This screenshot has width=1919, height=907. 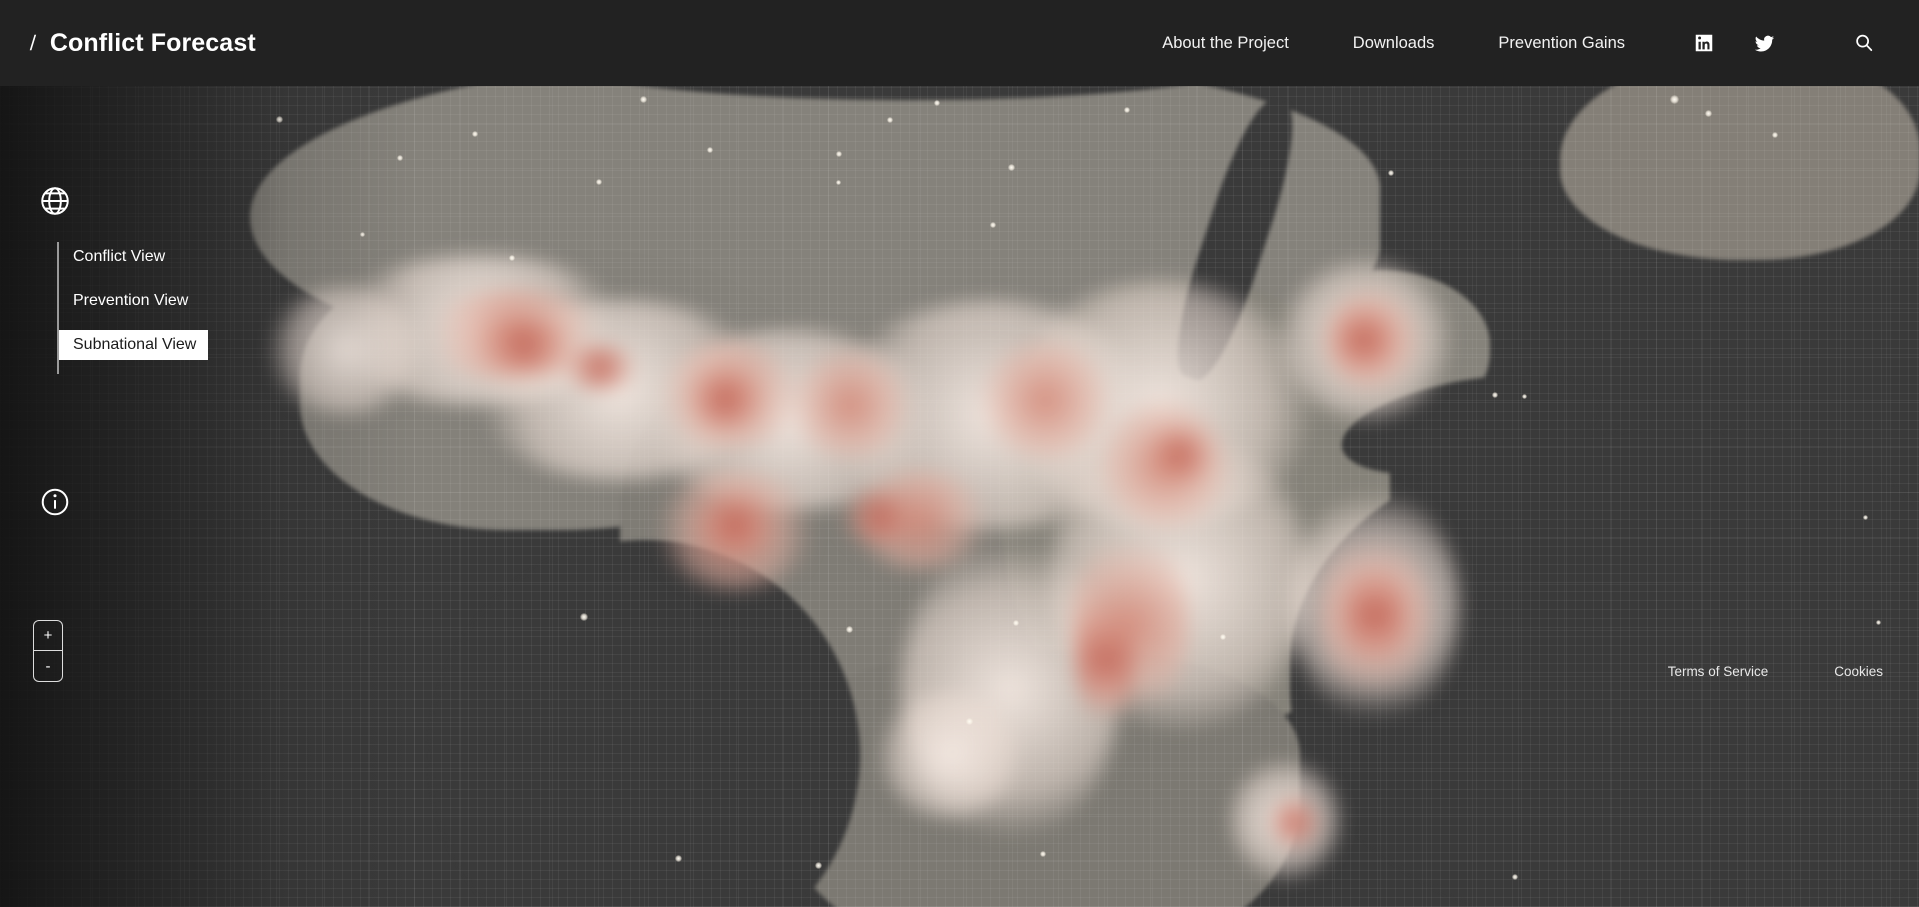 I want to click on twitter-icon, so click(x=1764, y=43).